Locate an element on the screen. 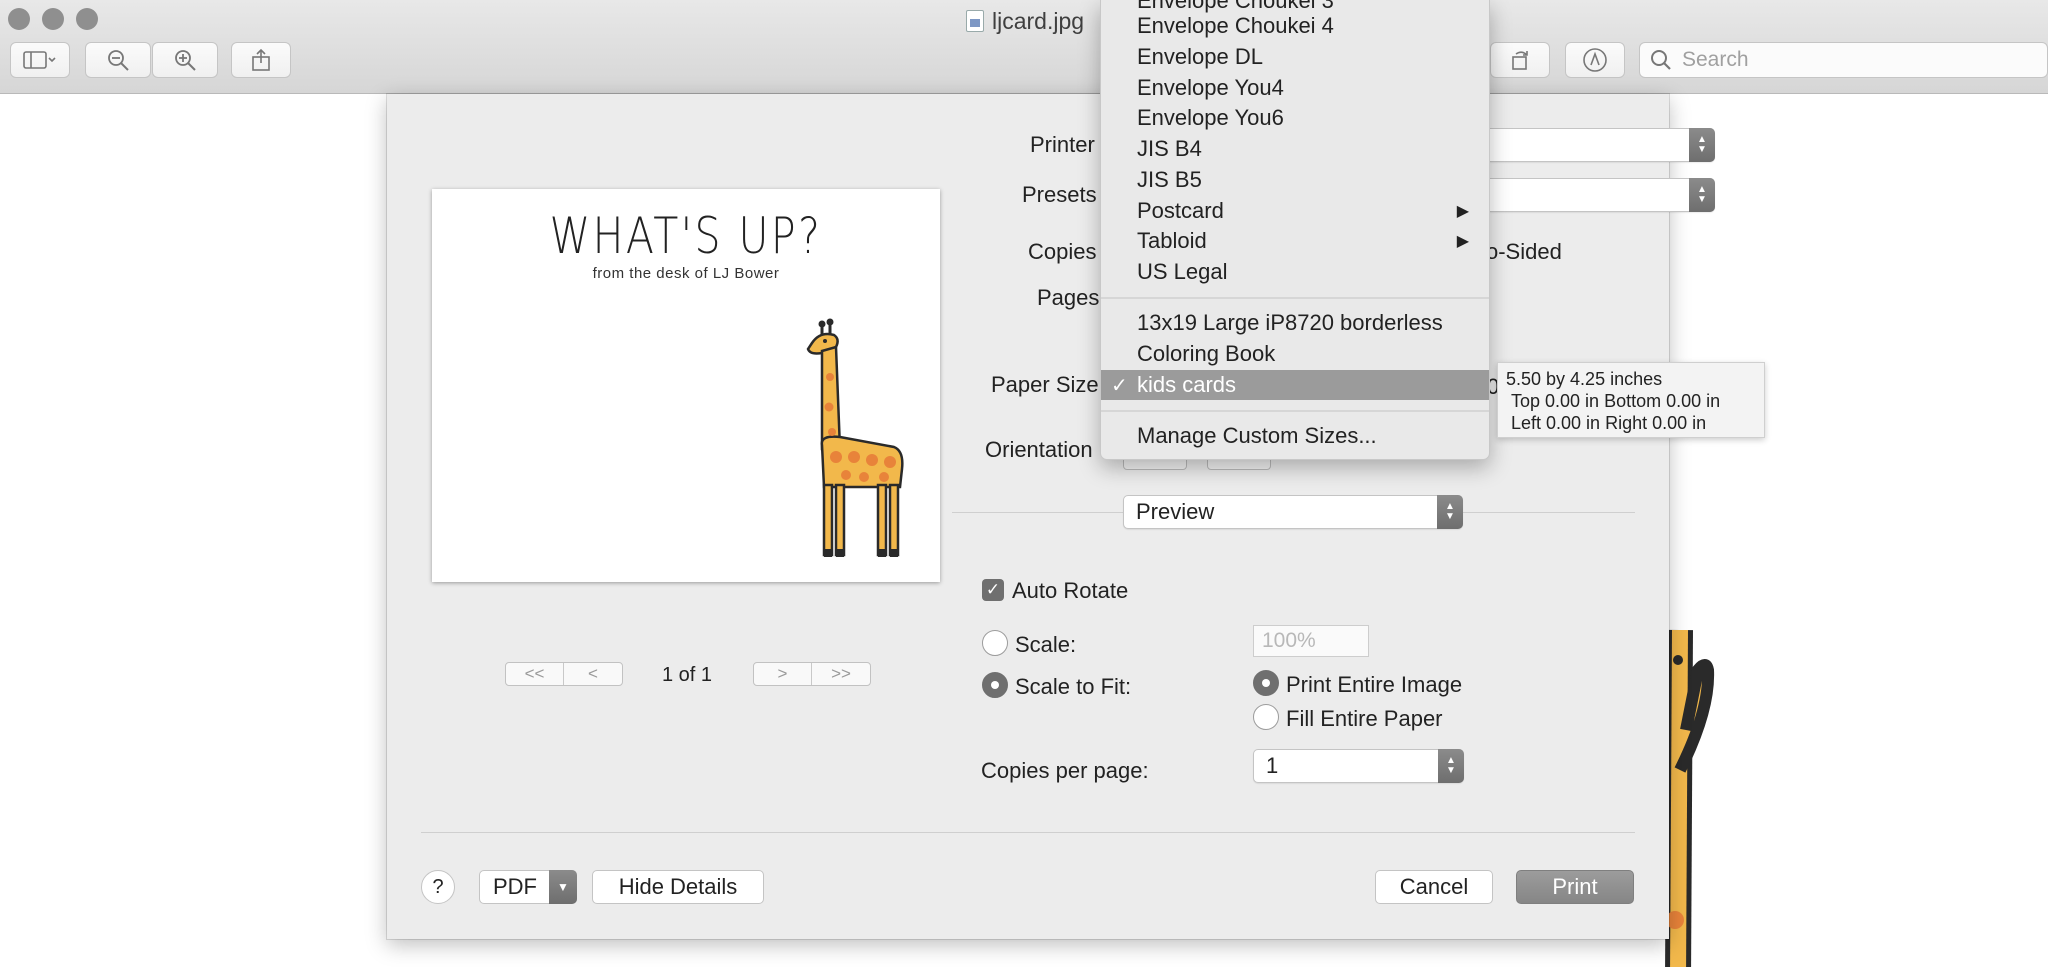  tooltip-dimensions: 5.50 by 4.25 inches is located at coordinates (1584, 379).